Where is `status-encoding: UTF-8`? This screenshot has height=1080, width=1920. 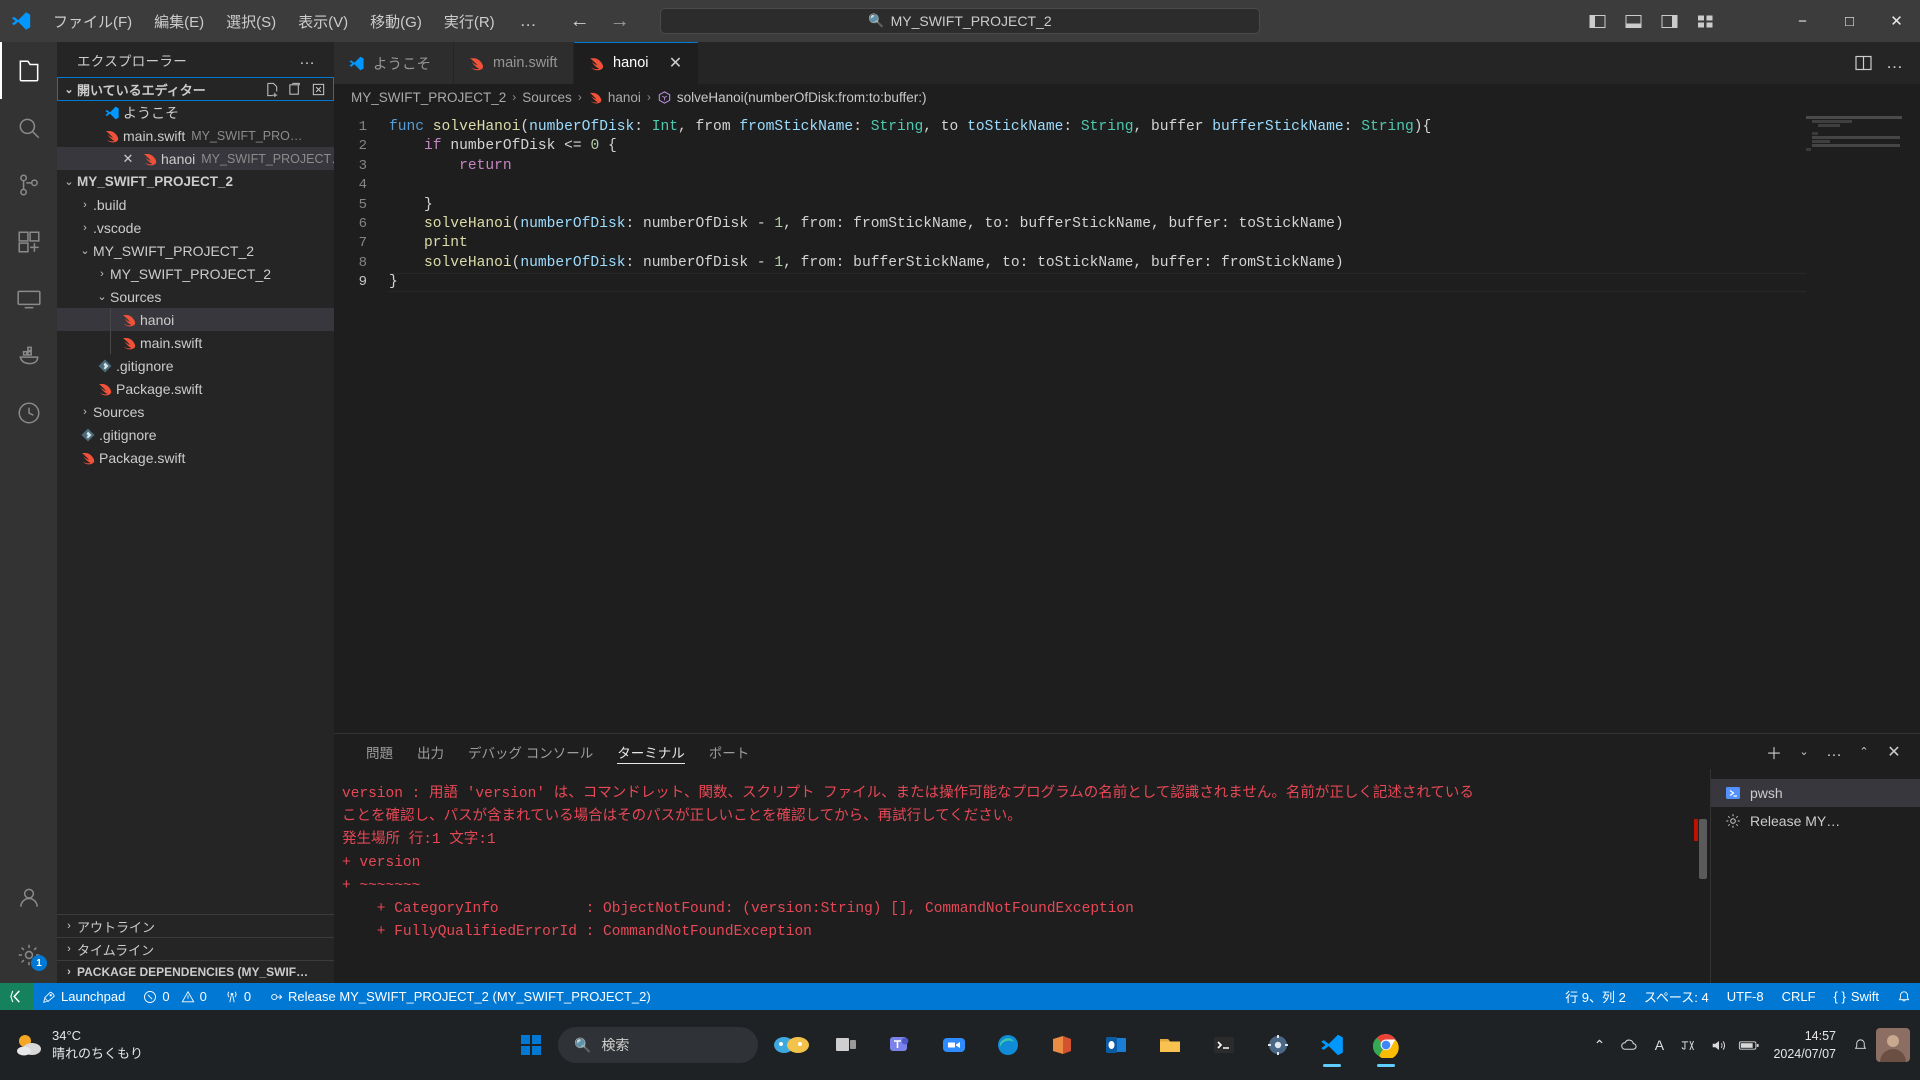 status-encoding: UTF-8 is located at coordinates (1745, 996).